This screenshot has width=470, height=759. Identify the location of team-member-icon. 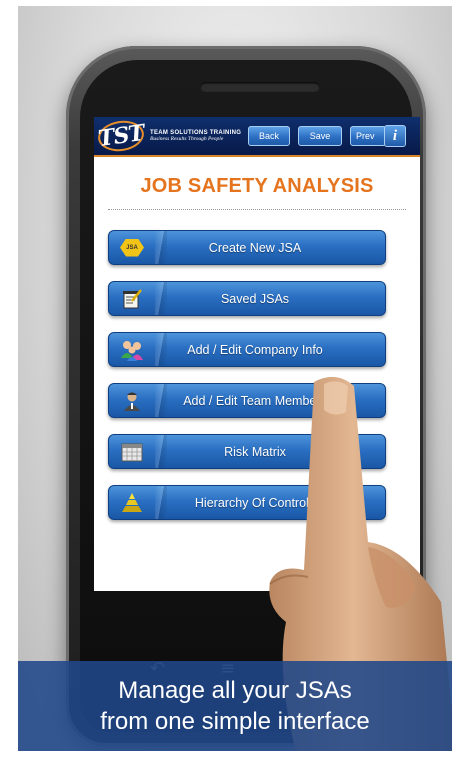
(132, 400).